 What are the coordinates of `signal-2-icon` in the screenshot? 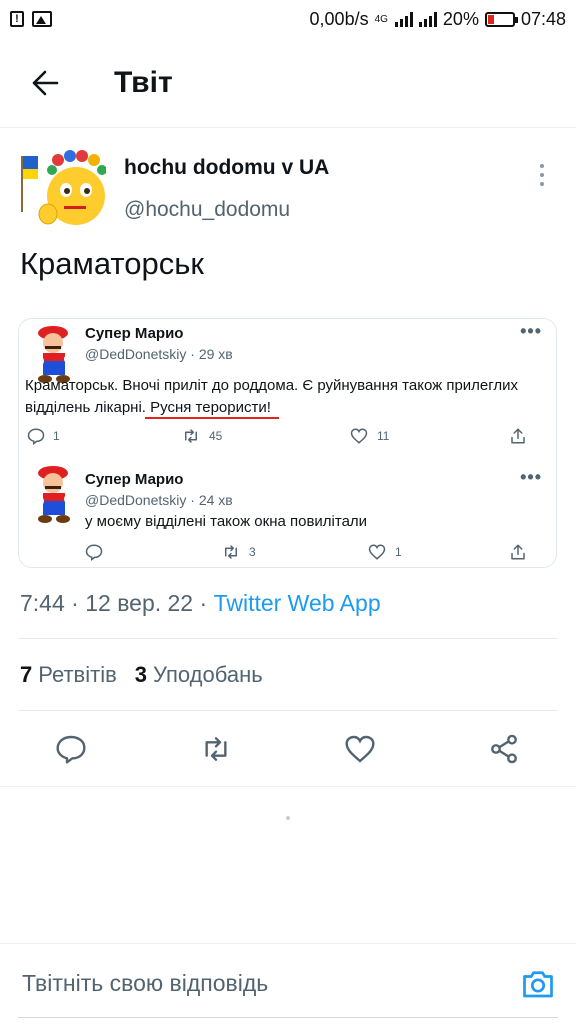 It's located at (427, 19).